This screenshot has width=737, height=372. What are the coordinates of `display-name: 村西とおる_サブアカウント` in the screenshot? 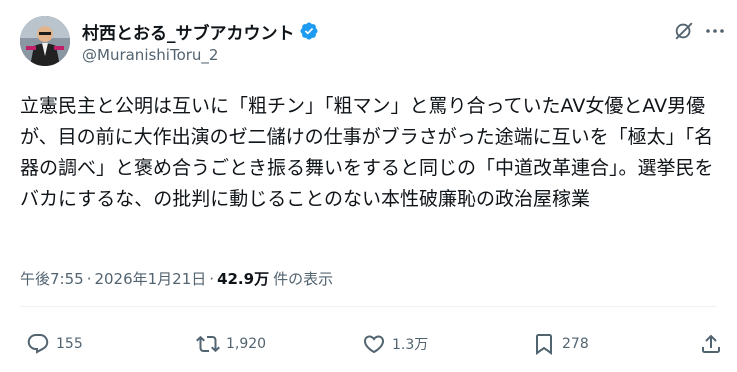 It's located at (188, 31).